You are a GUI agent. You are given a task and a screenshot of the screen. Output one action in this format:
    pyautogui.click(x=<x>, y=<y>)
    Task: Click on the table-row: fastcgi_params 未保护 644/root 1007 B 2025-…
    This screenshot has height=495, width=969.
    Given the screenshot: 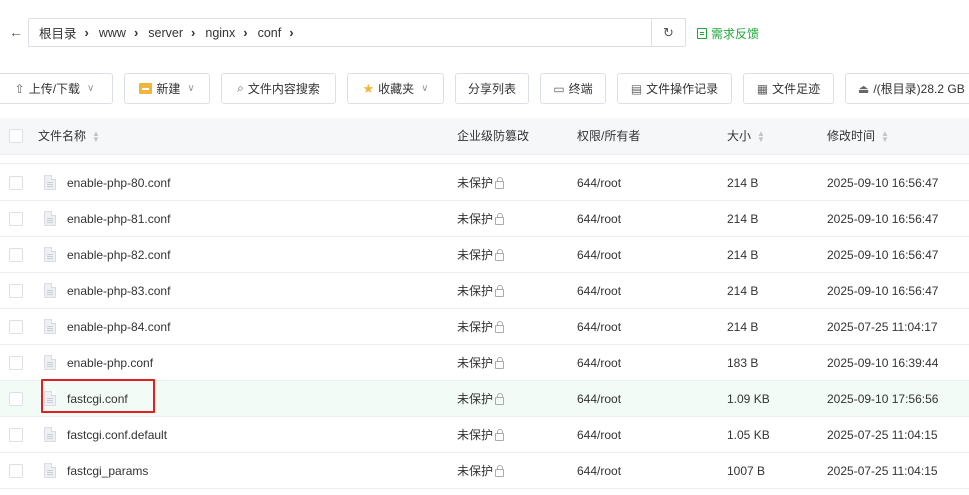 What is the action you would take?
    pyautogui.click(x=484, y=471)
    